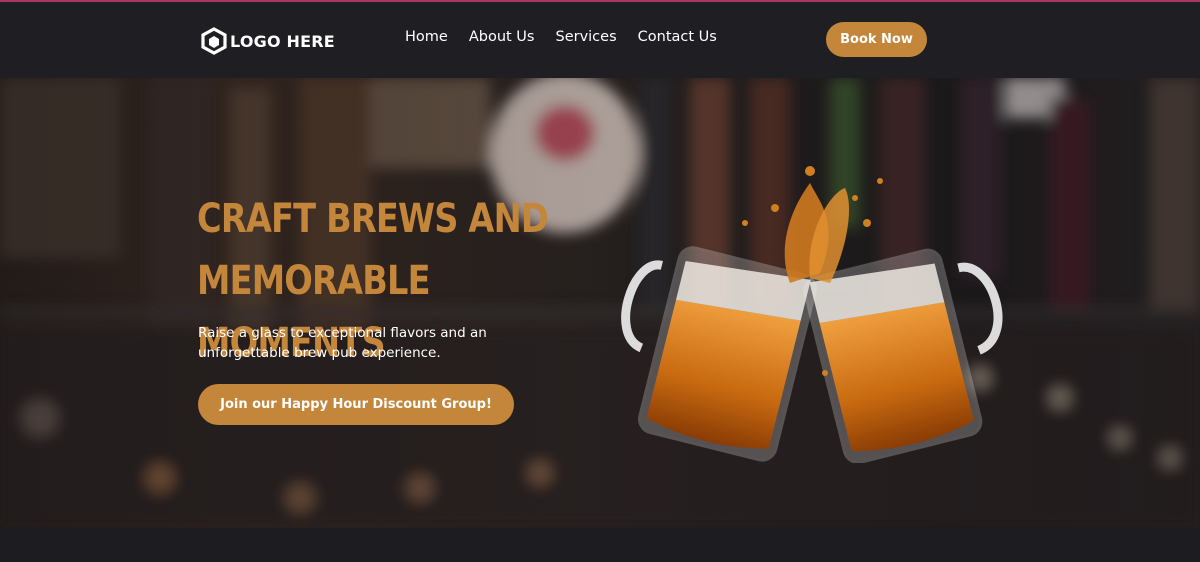 This screenshot has width=1200, height=562. Describe the element at coordinates (356, 404) in the screenshot. I see `happy-hour-cta-button: Join our Happy Hour Discount Group!` at that location.